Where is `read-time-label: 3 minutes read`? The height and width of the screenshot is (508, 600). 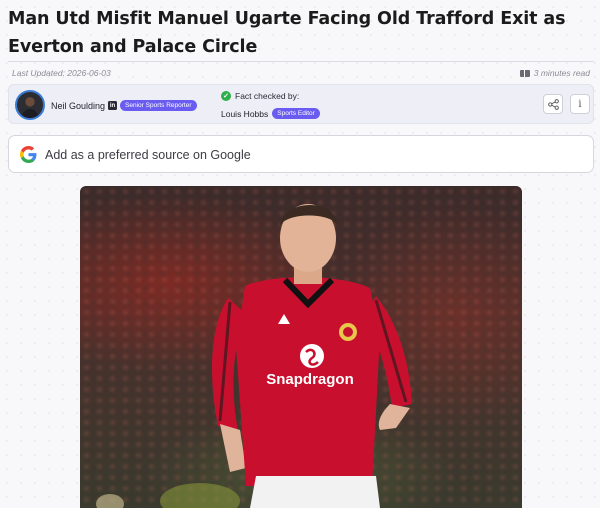 read-time-label: 3 minutes read is located at coordinates (561, 73).